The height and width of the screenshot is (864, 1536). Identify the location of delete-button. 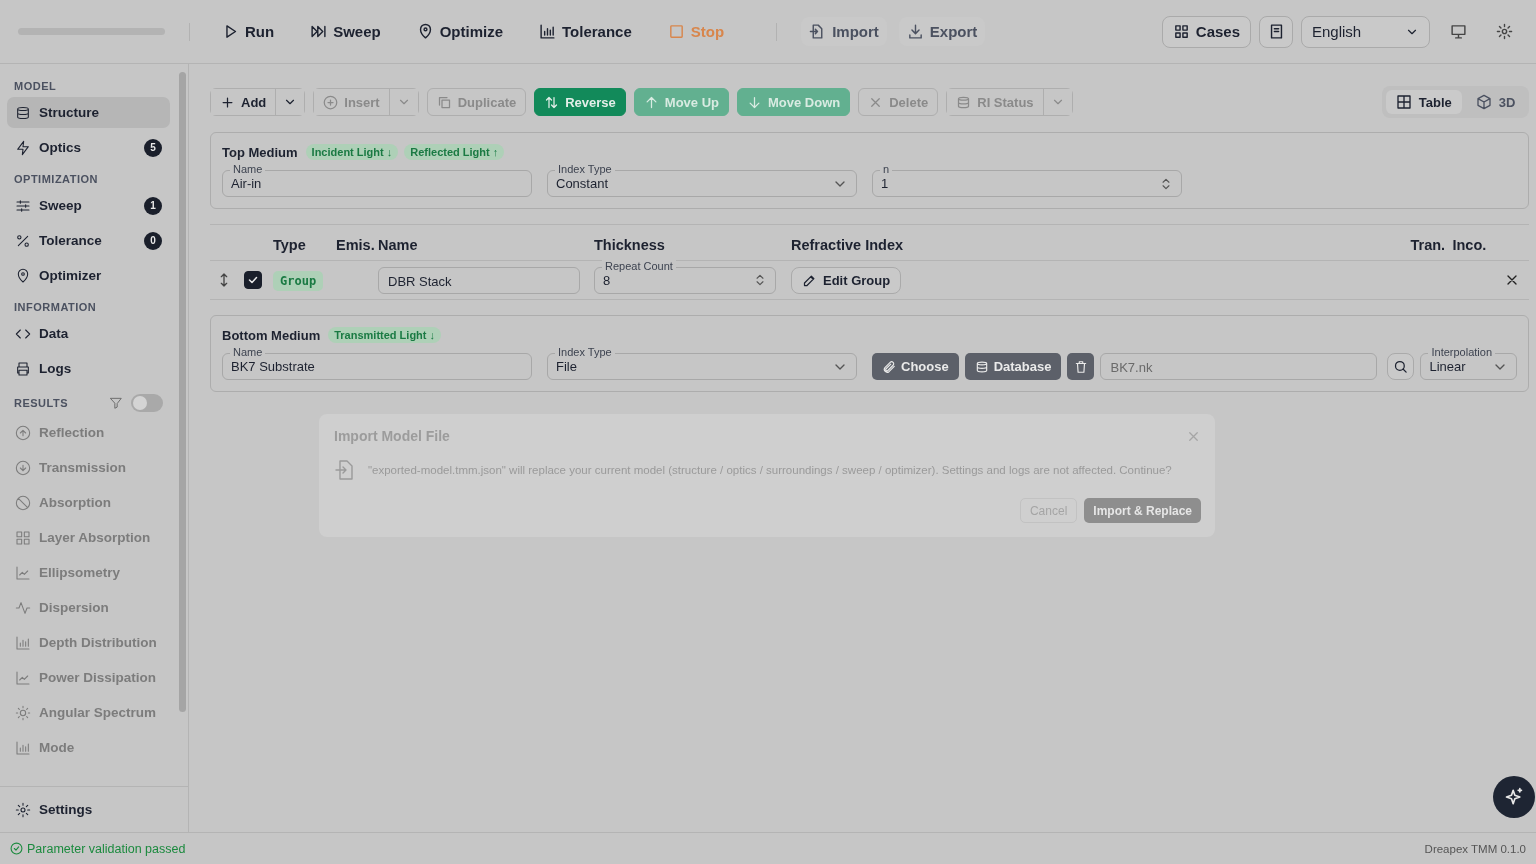
(1081, 366).